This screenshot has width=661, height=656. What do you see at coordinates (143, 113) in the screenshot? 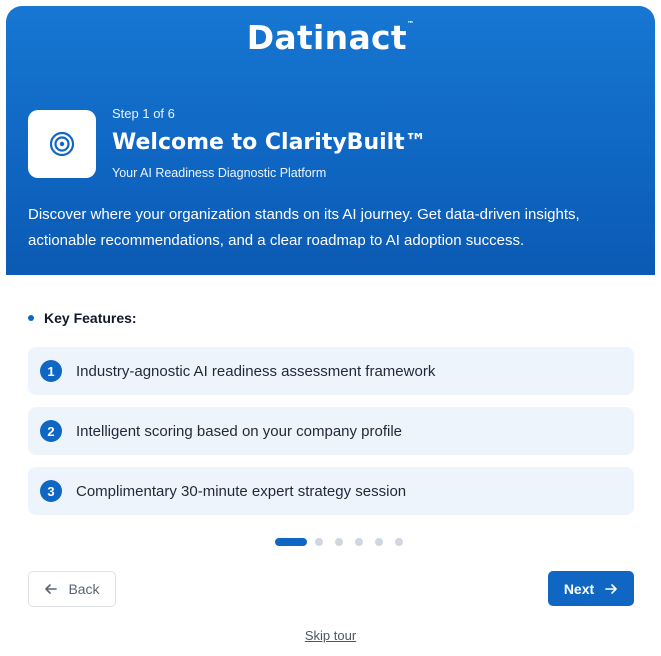
I see `step-indicator: Step 1 of 6` at bounding box center [143, 113].